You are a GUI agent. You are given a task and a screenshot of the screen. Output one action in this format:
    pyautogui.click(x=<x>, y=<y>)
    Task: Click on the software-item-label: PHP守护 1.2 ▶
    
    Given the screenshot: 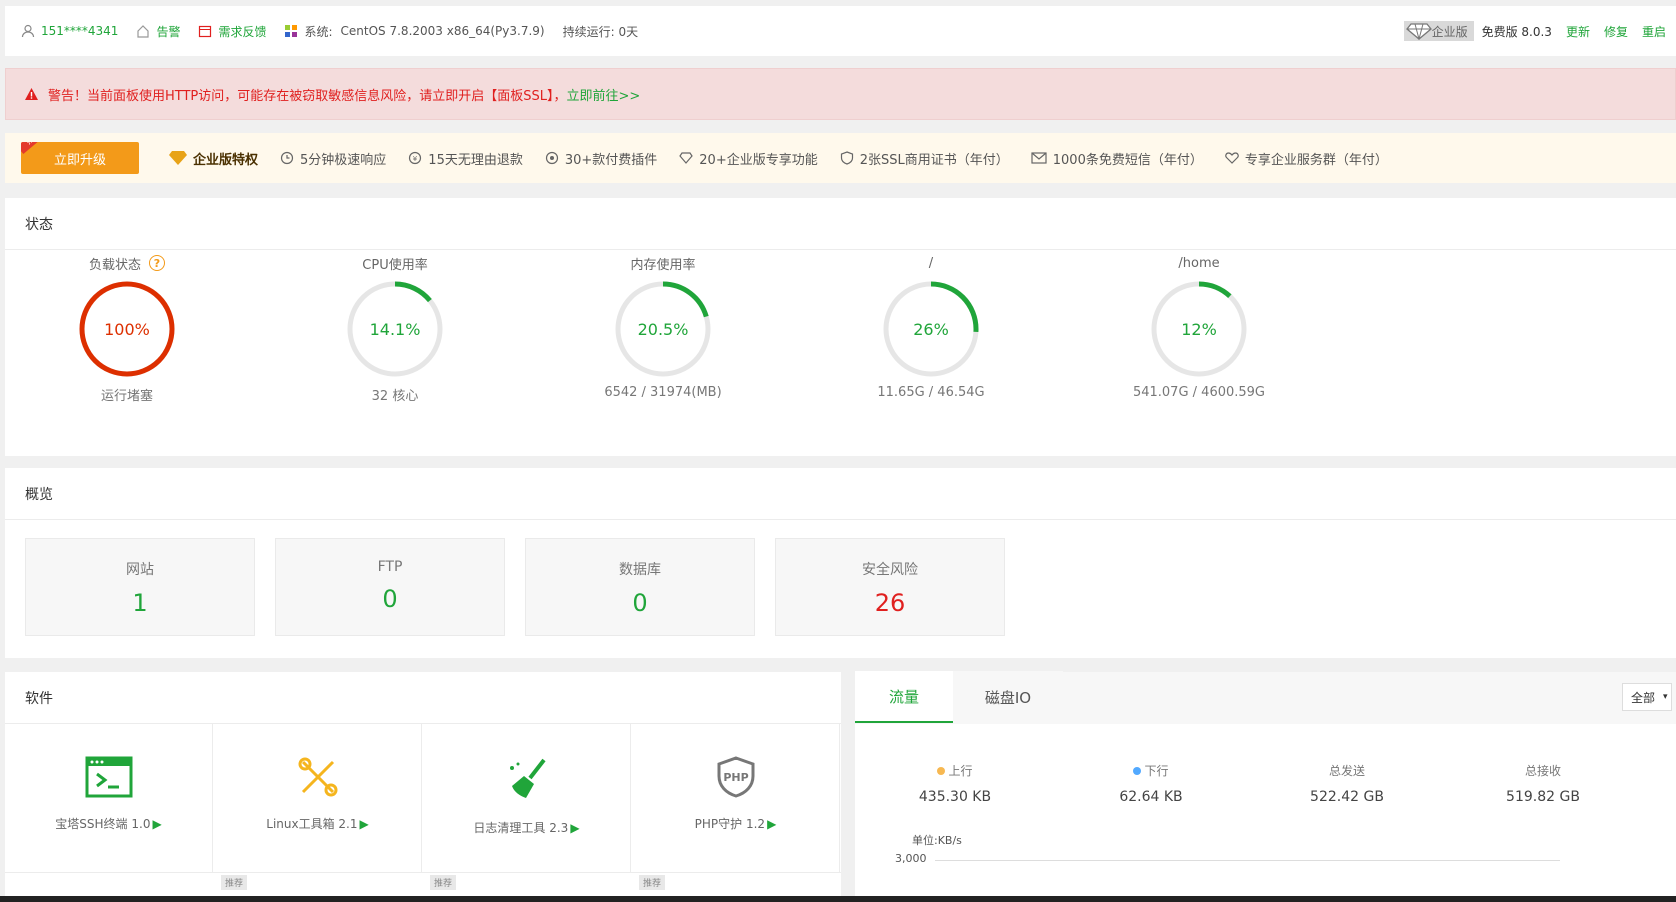 What is the action you would take?
    pyautogui.click(x=735, y=824)
    